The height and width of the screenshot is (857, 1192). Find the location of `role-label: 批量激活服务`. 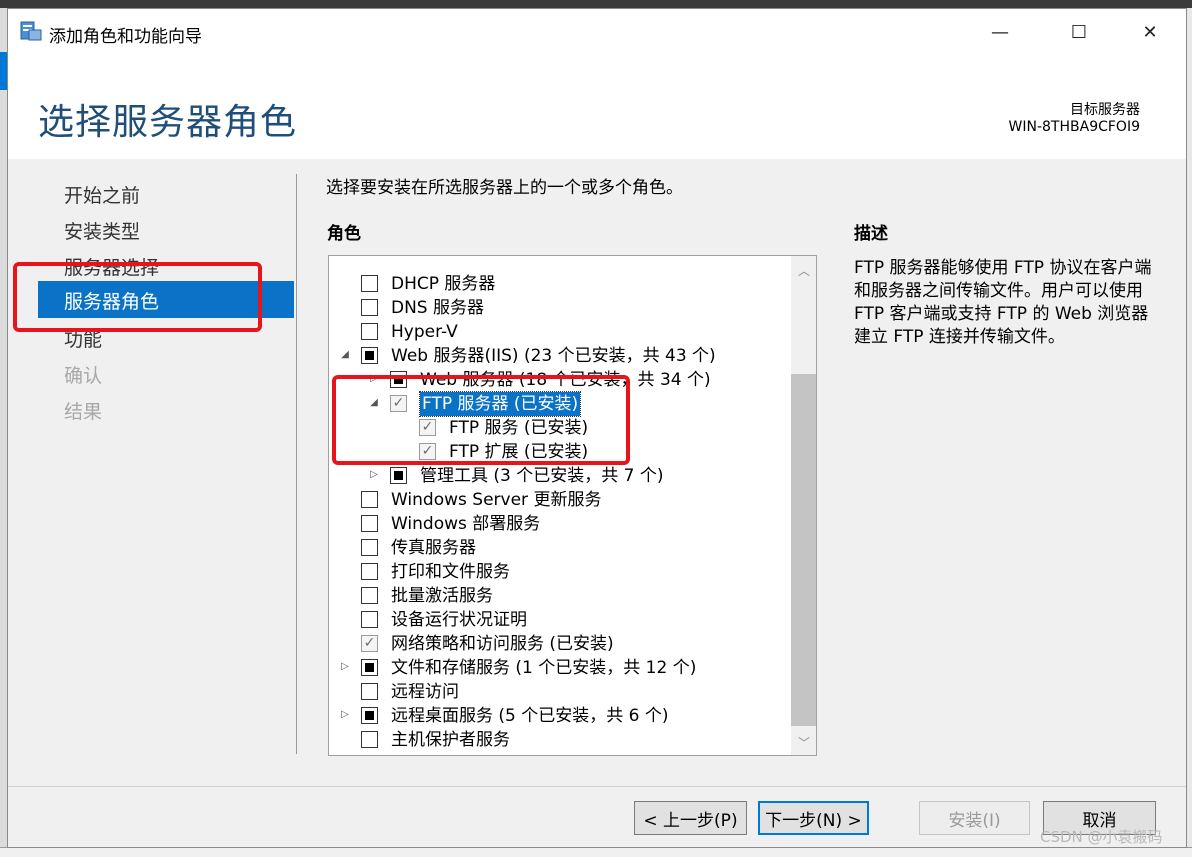

role-label: 批量激活服务 is located at coordinates (442, 596).